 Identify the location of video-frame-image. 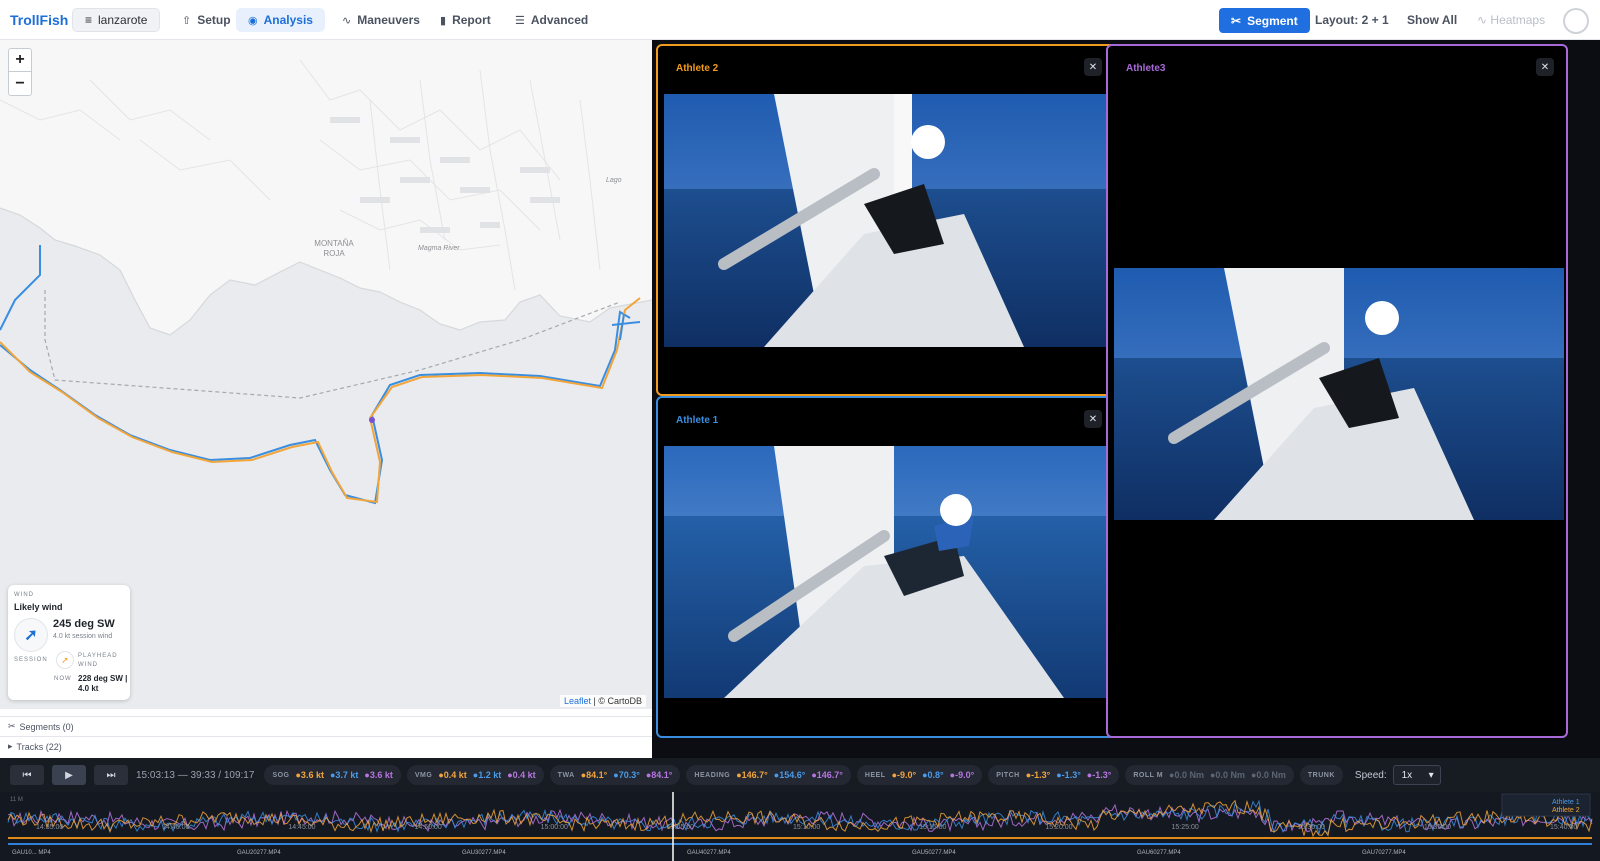
(888, 220).